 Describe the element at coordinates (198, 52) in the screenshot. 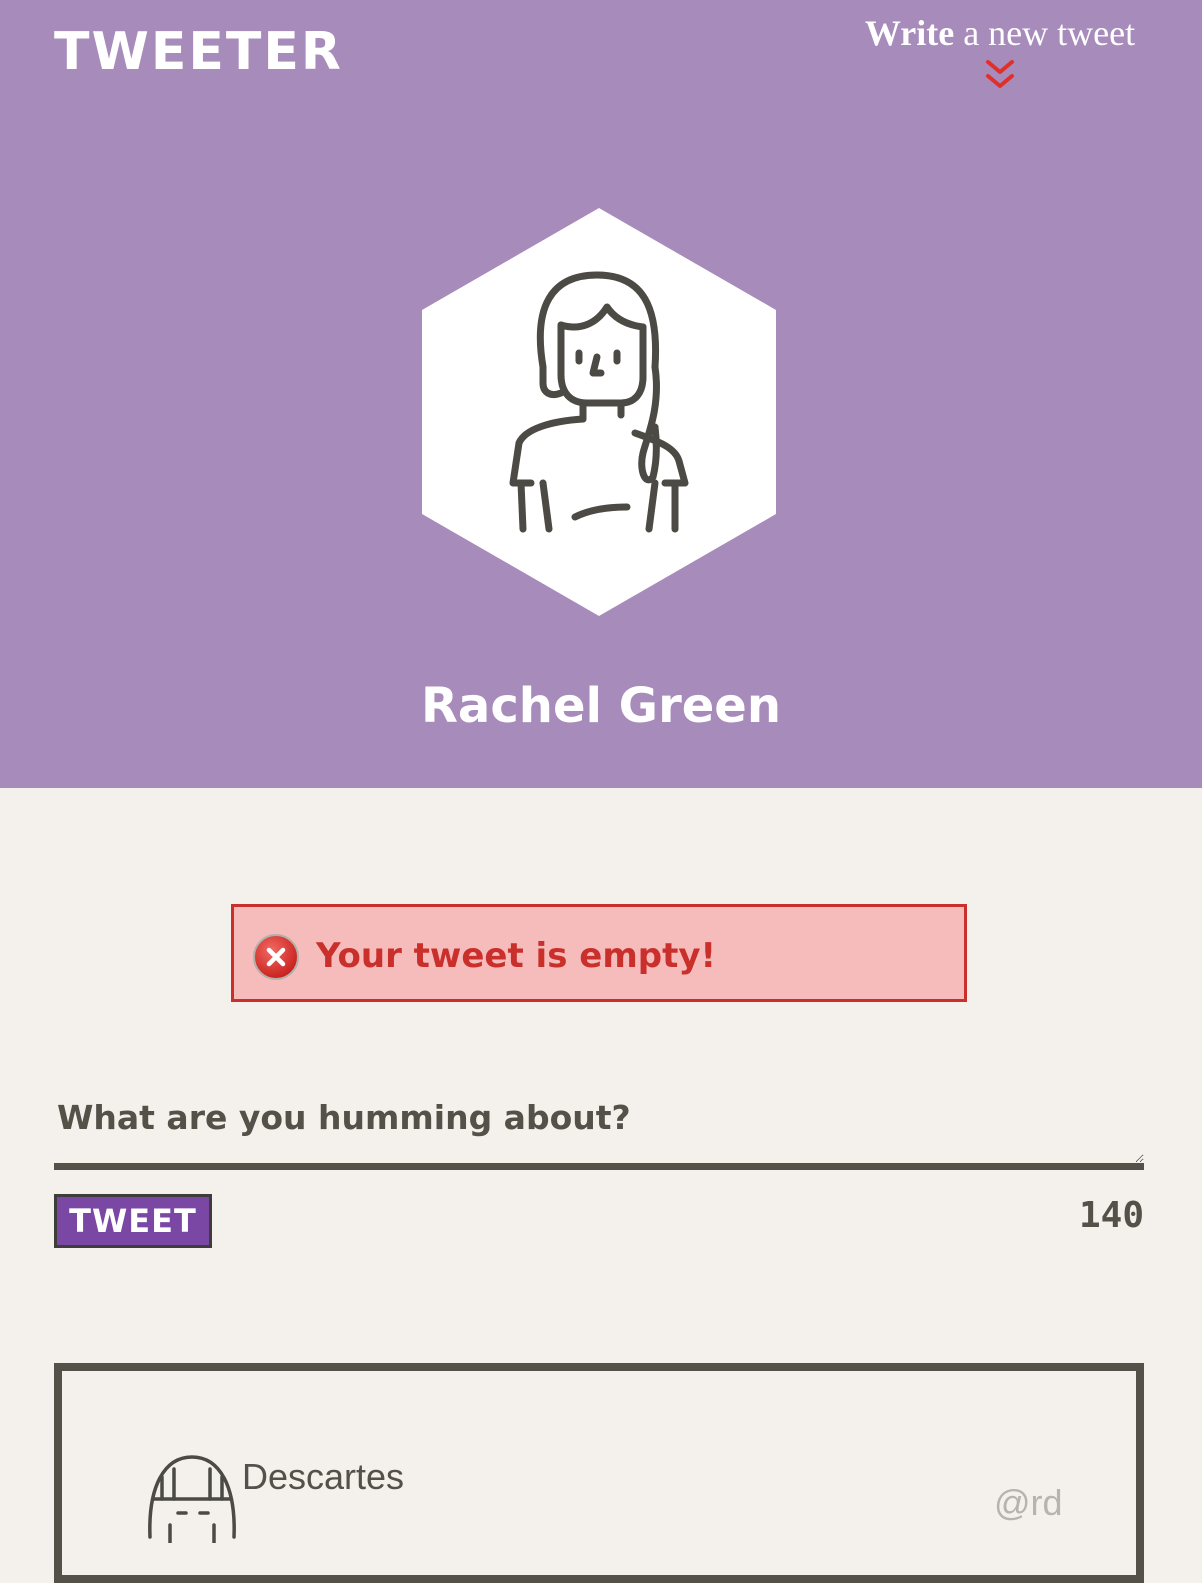

I see `brand-logo: TWEETER` at that location.